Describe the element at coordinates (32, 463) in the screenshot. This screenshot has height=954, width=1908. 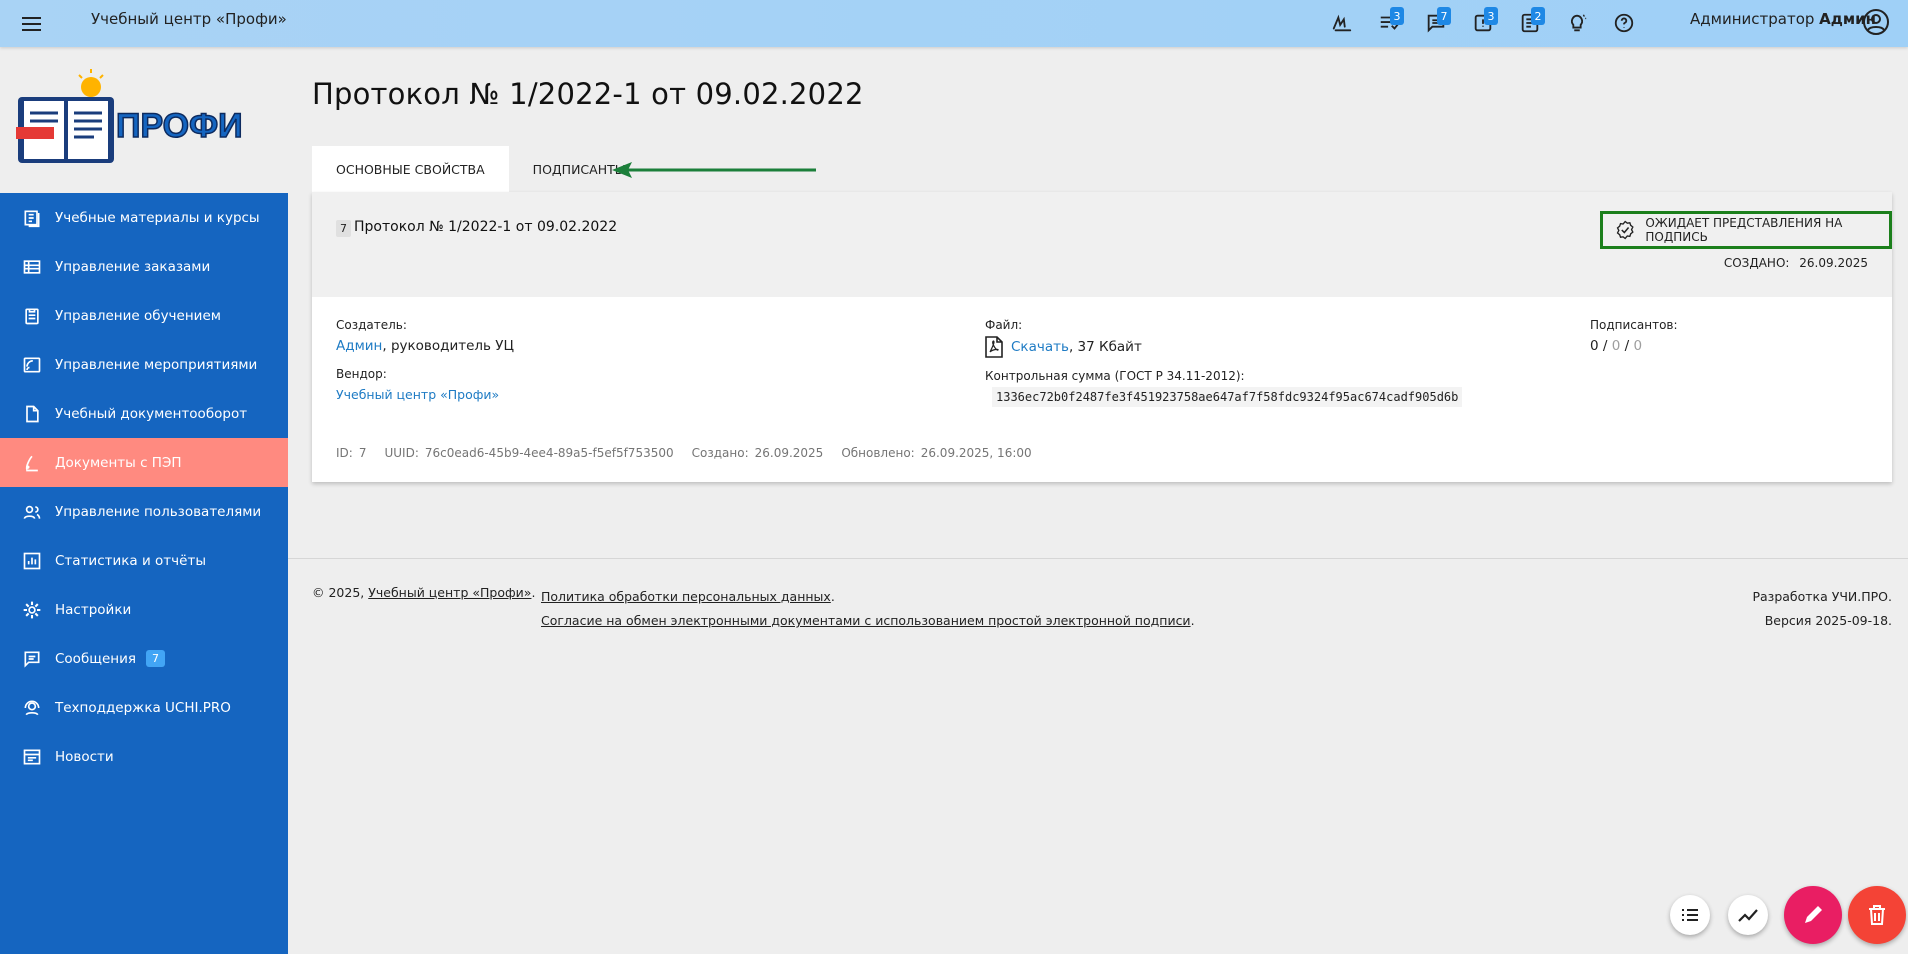
I see `pen-icon` at that location.